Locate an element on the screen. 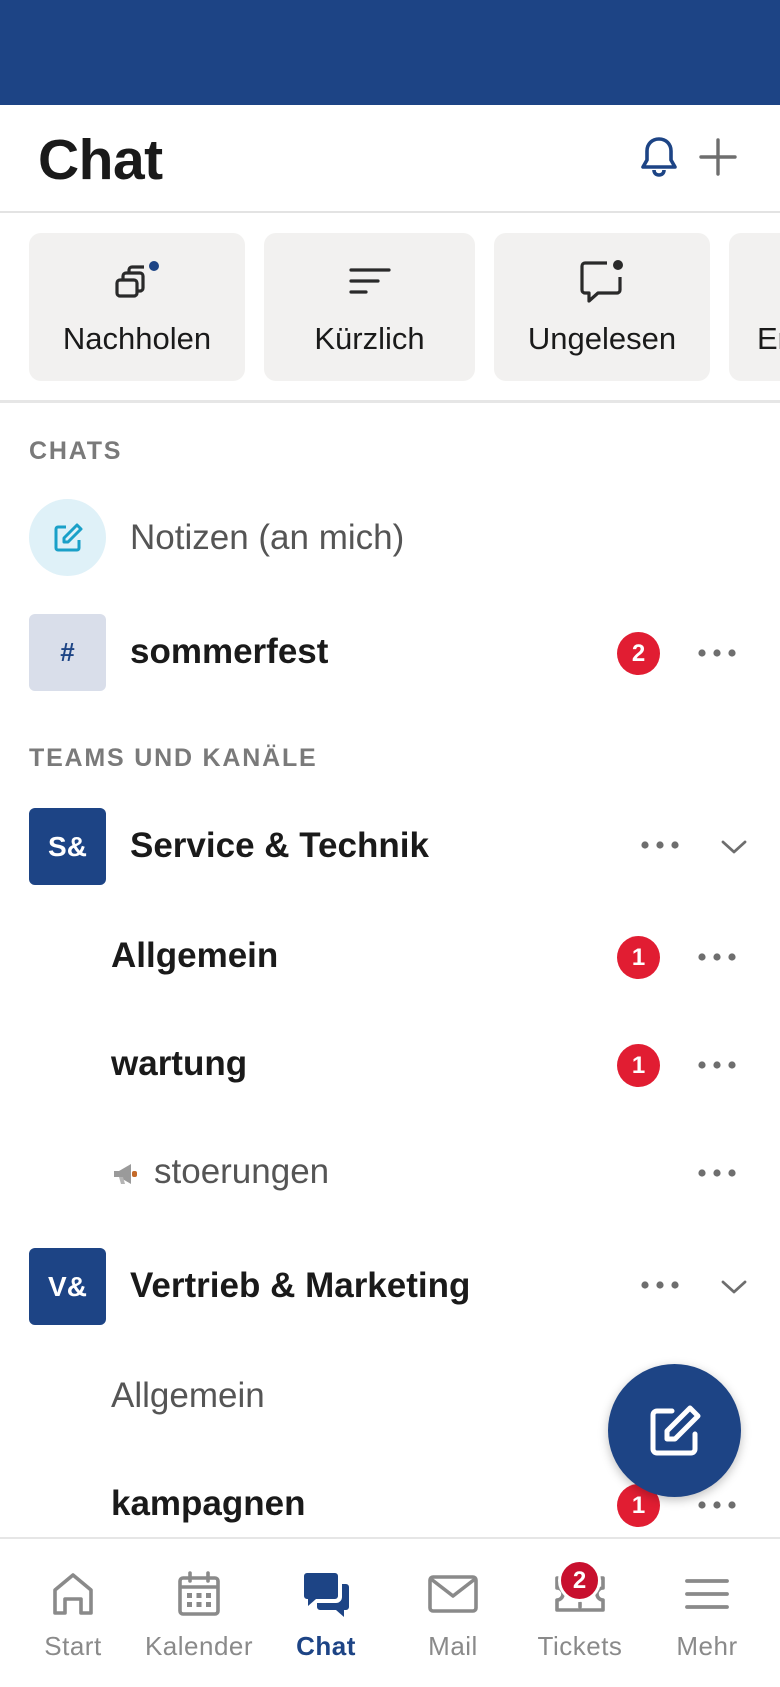 The height and width of the screenshot is (1687, 780). bottom-nav: Start Kalender Chat Mail Tickets 2 Mehr is located at coordinates (390, 1612).